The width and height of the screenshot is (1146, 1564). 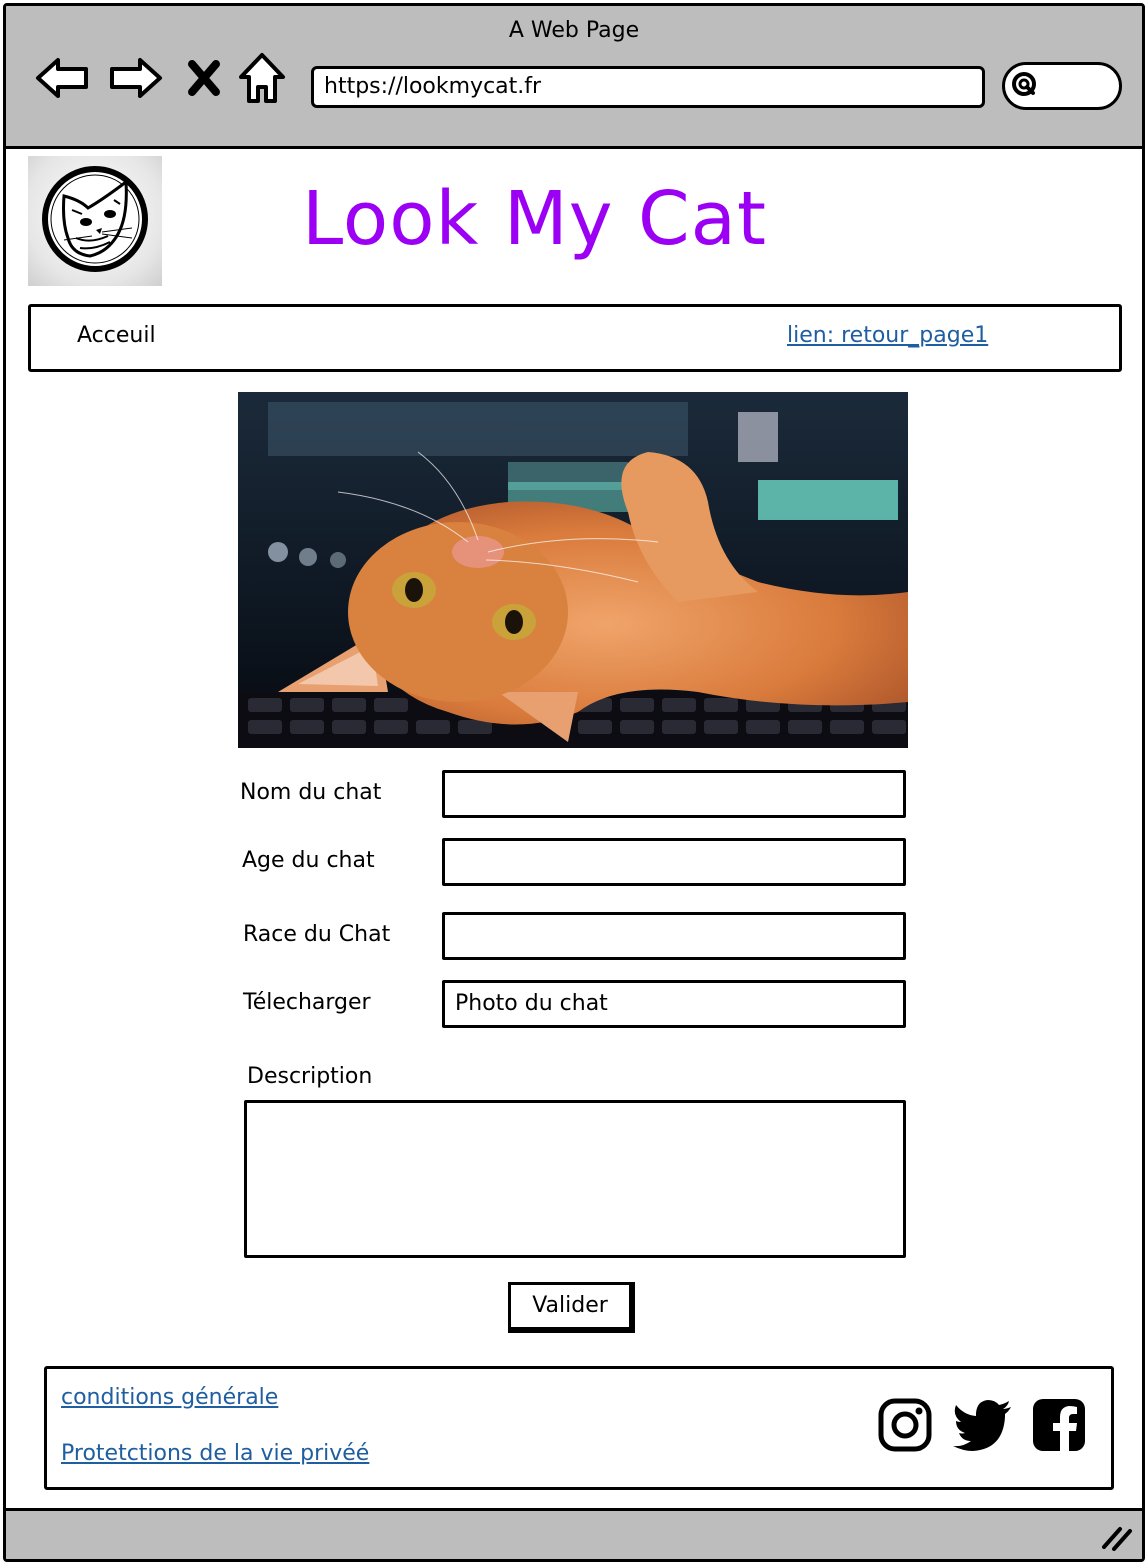 What do you see at coordinates (574, 30) in the screenshot?
I see `window-title: A Web Page` at bounding box center [574, 30].